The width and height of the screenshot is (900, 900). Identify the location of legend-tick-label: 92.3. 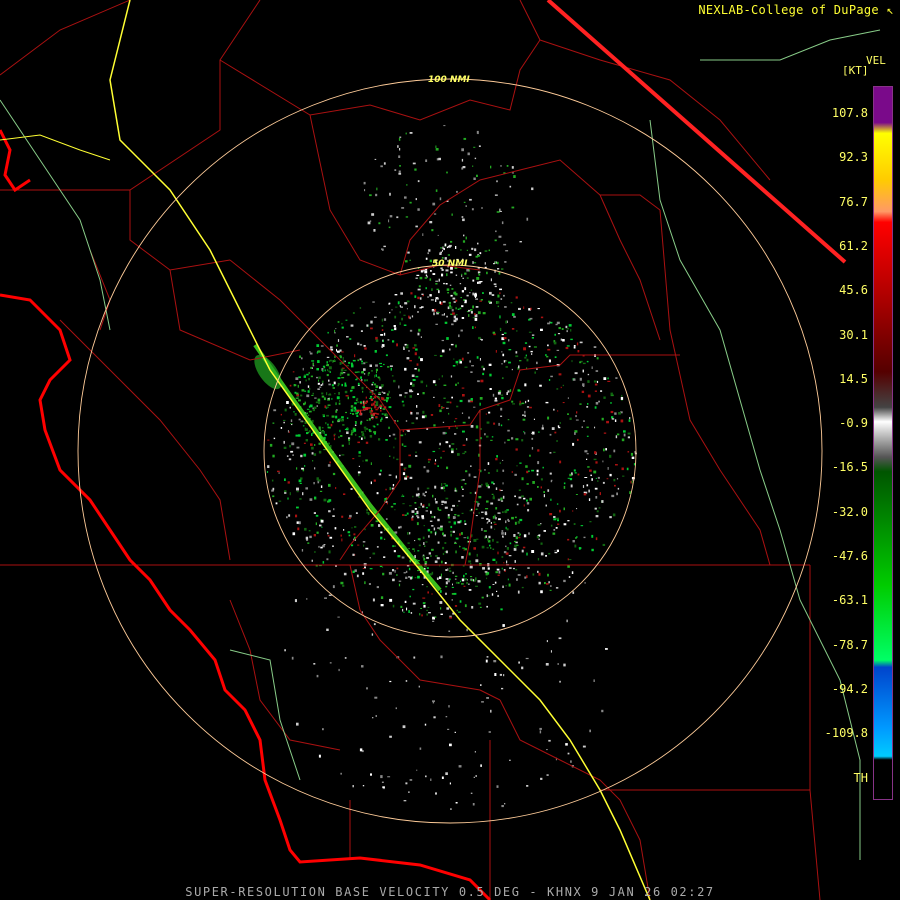
(853, 157).